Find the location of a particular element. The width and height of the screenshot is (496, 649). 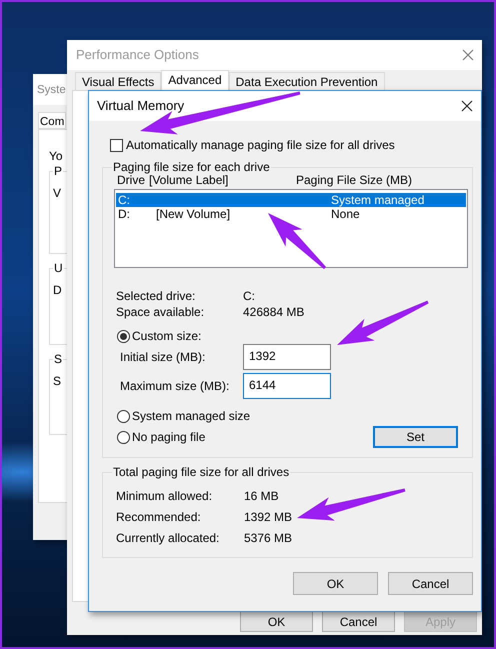

paging-size: None is located at coordinates (345, 214).